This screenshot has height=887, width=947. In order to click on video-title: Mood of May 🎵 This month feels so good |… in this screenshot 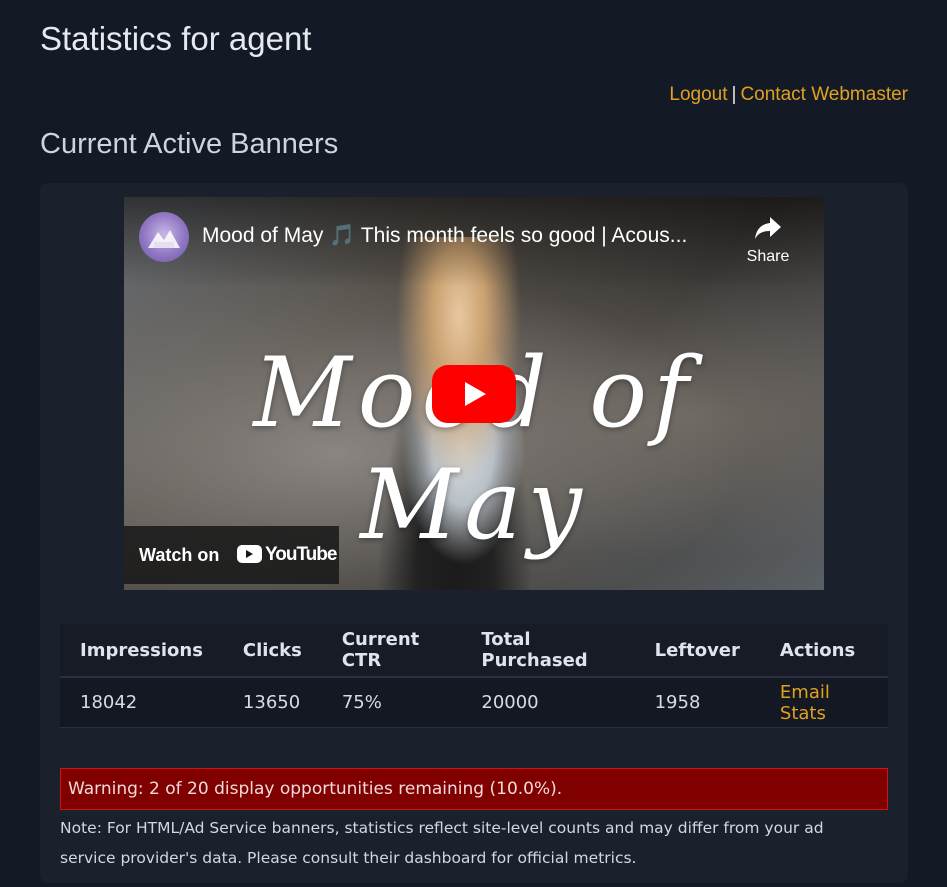, I will do `click(467, 236)`.